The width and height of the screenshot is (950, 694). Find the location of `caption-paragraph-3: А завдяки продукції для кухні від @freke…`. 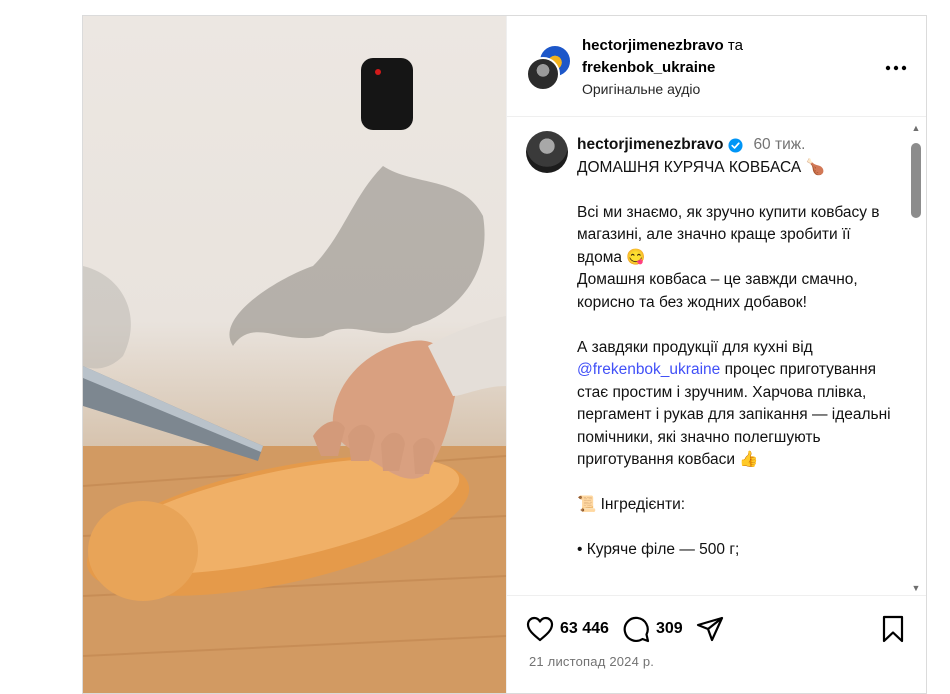

caption-paragraph-3: А завдяки продукції для кухні від @freke… is located at coordinates (736, 404).